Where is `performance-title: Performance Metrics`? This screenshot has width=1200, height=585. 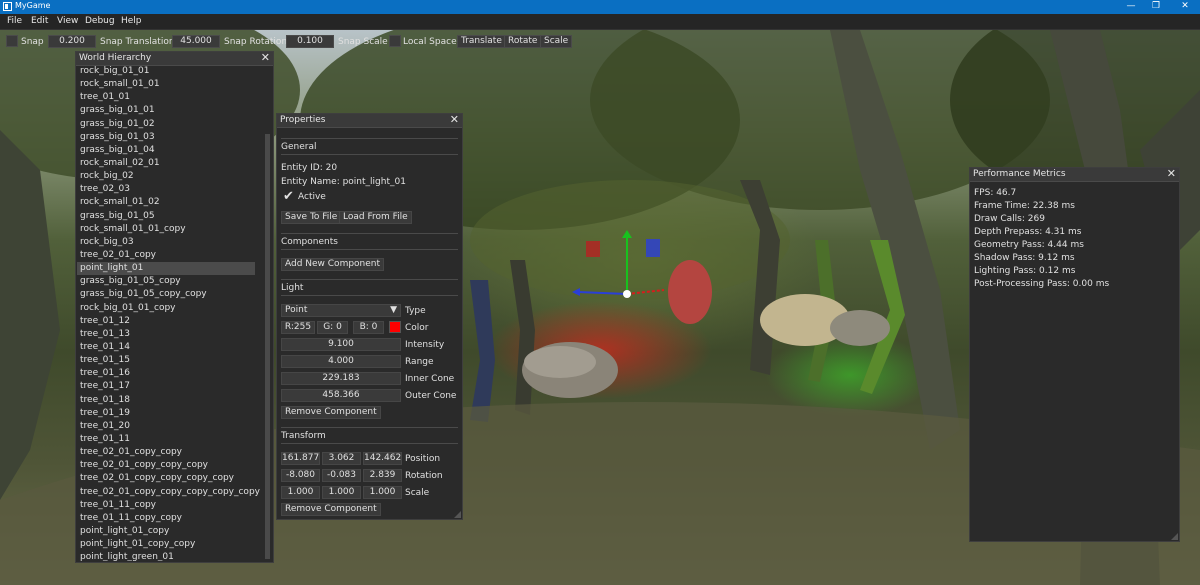
performance-title: Performance Metrics is located at coordinates (1019, 174).